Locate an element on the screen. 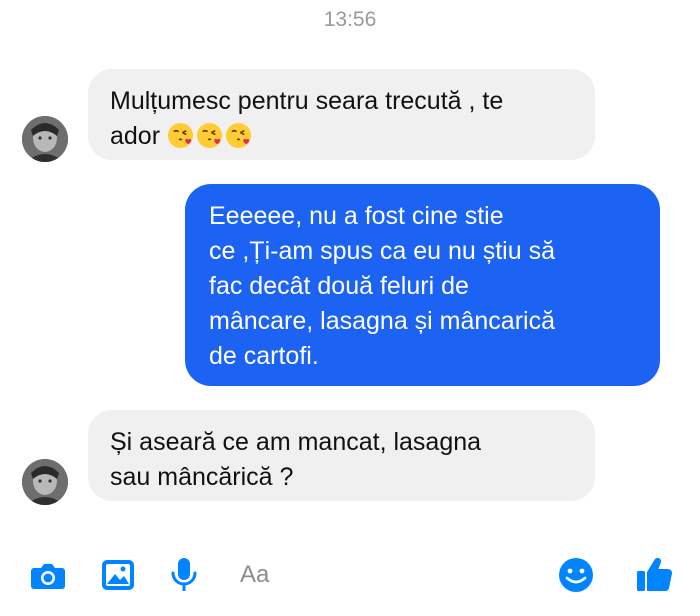 The image size is (700, 616). message-text-line: de cartofi. is located at coordinates (264, 356).